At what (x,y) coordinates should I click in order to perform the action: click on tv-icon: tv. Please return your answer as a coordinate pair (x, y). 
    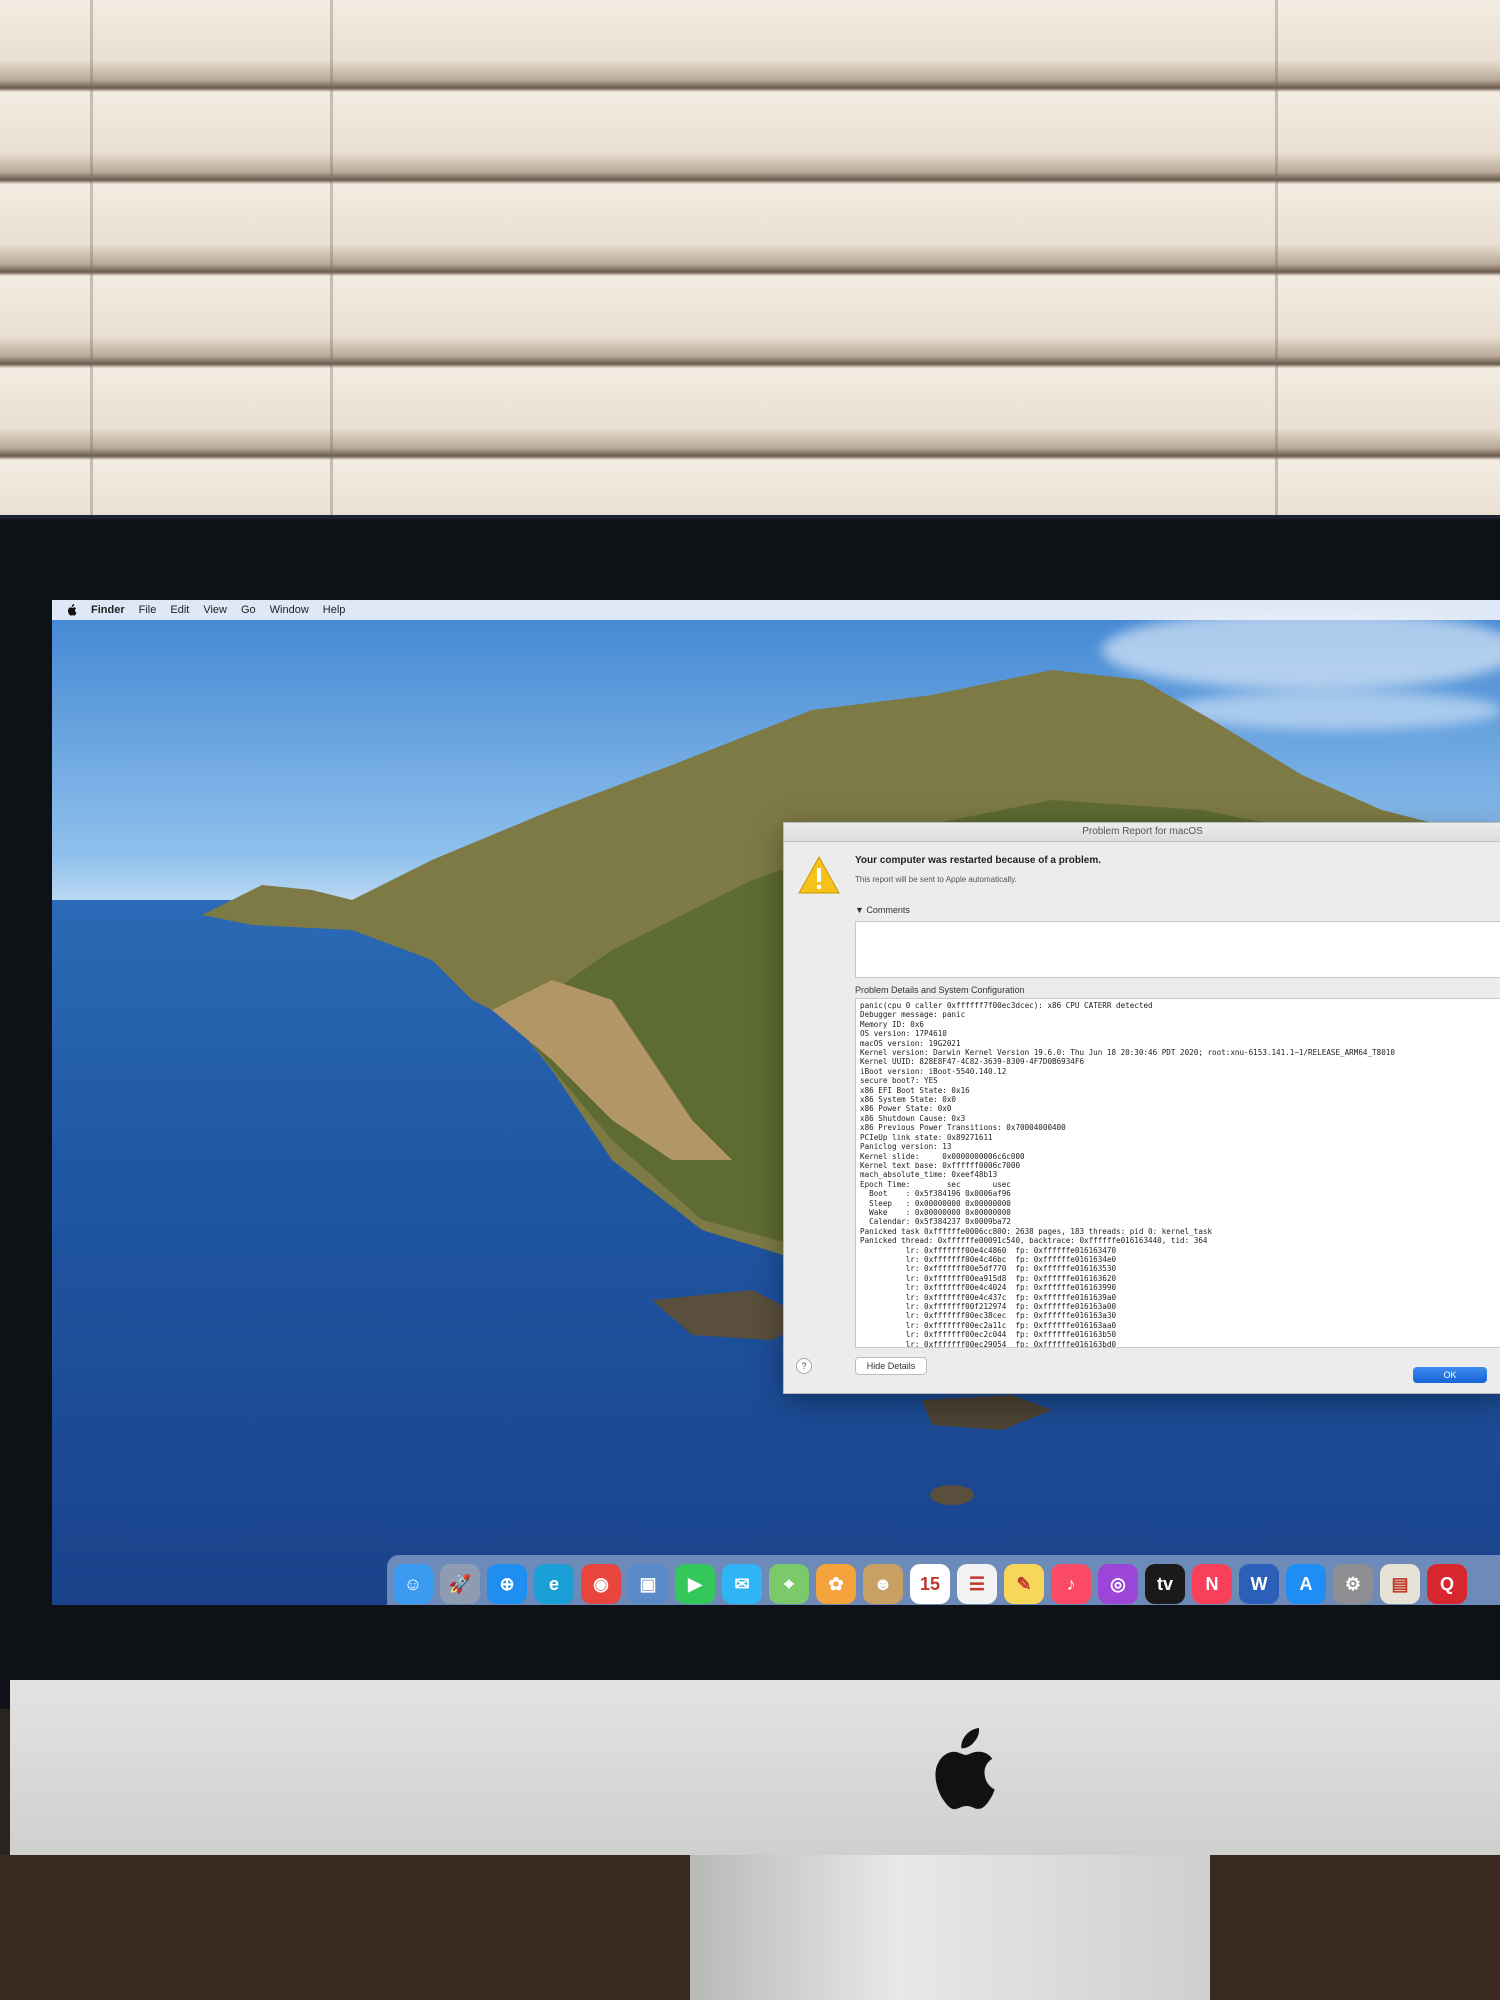
    Looking at the image, I should click on (1165, 1584).